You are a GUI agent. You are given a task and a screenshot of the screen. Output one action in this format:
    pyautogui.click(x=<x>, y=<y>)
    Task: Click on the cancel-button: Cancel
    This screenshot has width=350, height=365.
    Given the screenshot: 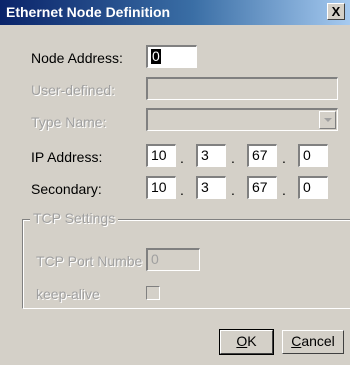 What is the action you would take?
    pyautogui.click(x=313, y=342)
    